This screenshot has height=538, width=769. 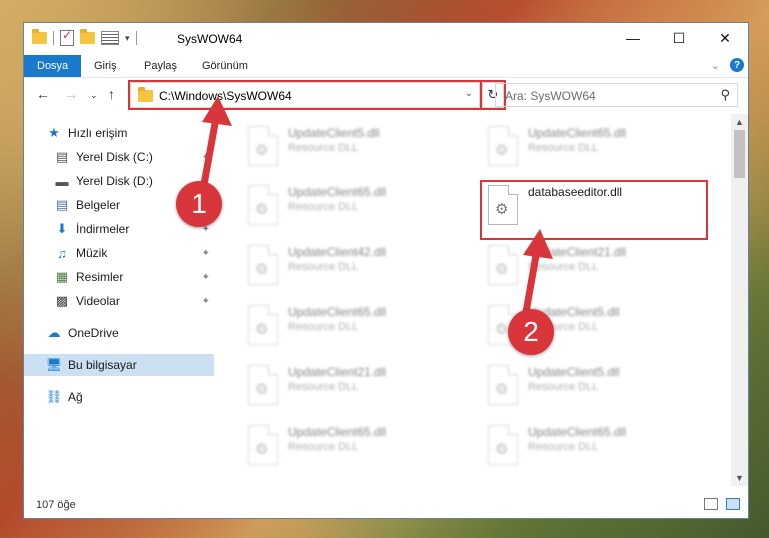 I want to click on step-badge-2: 2, so click(x=531, y=332).